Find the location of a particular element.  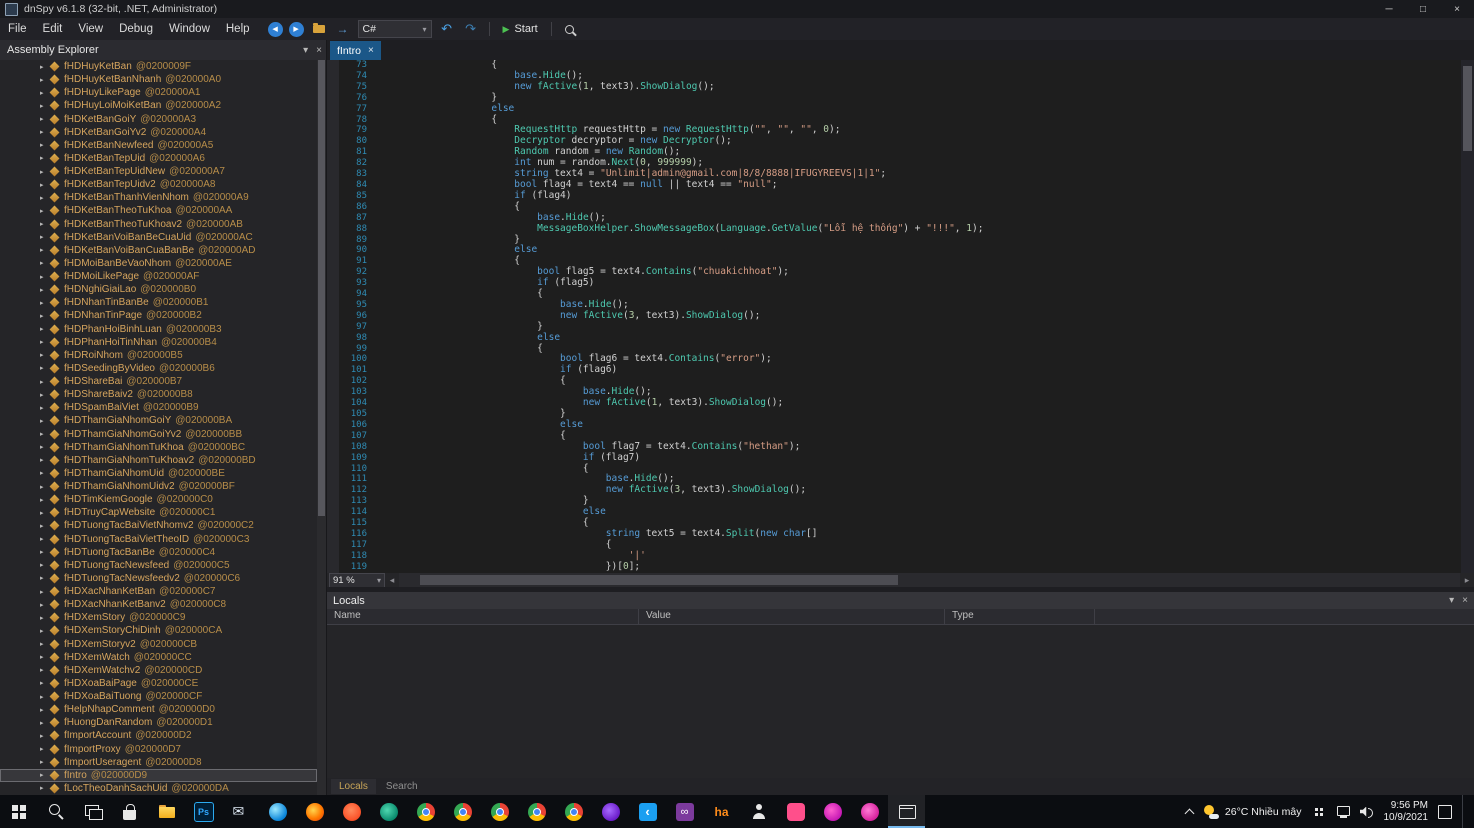

tree-item-fhdnghigiailao: ▸ fHDNghiGiaiLao @020000B0 is located at coordinates (158, 289).